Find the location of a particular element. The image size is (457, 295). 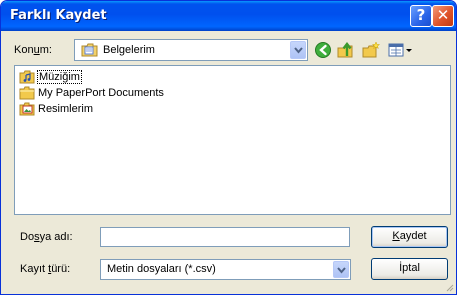

file-name: Resimlerim is located at coordinates (65, 109).